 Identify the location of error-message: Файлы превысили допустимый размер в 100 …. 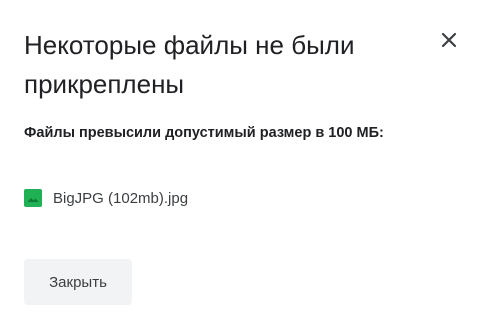
(204, 133).